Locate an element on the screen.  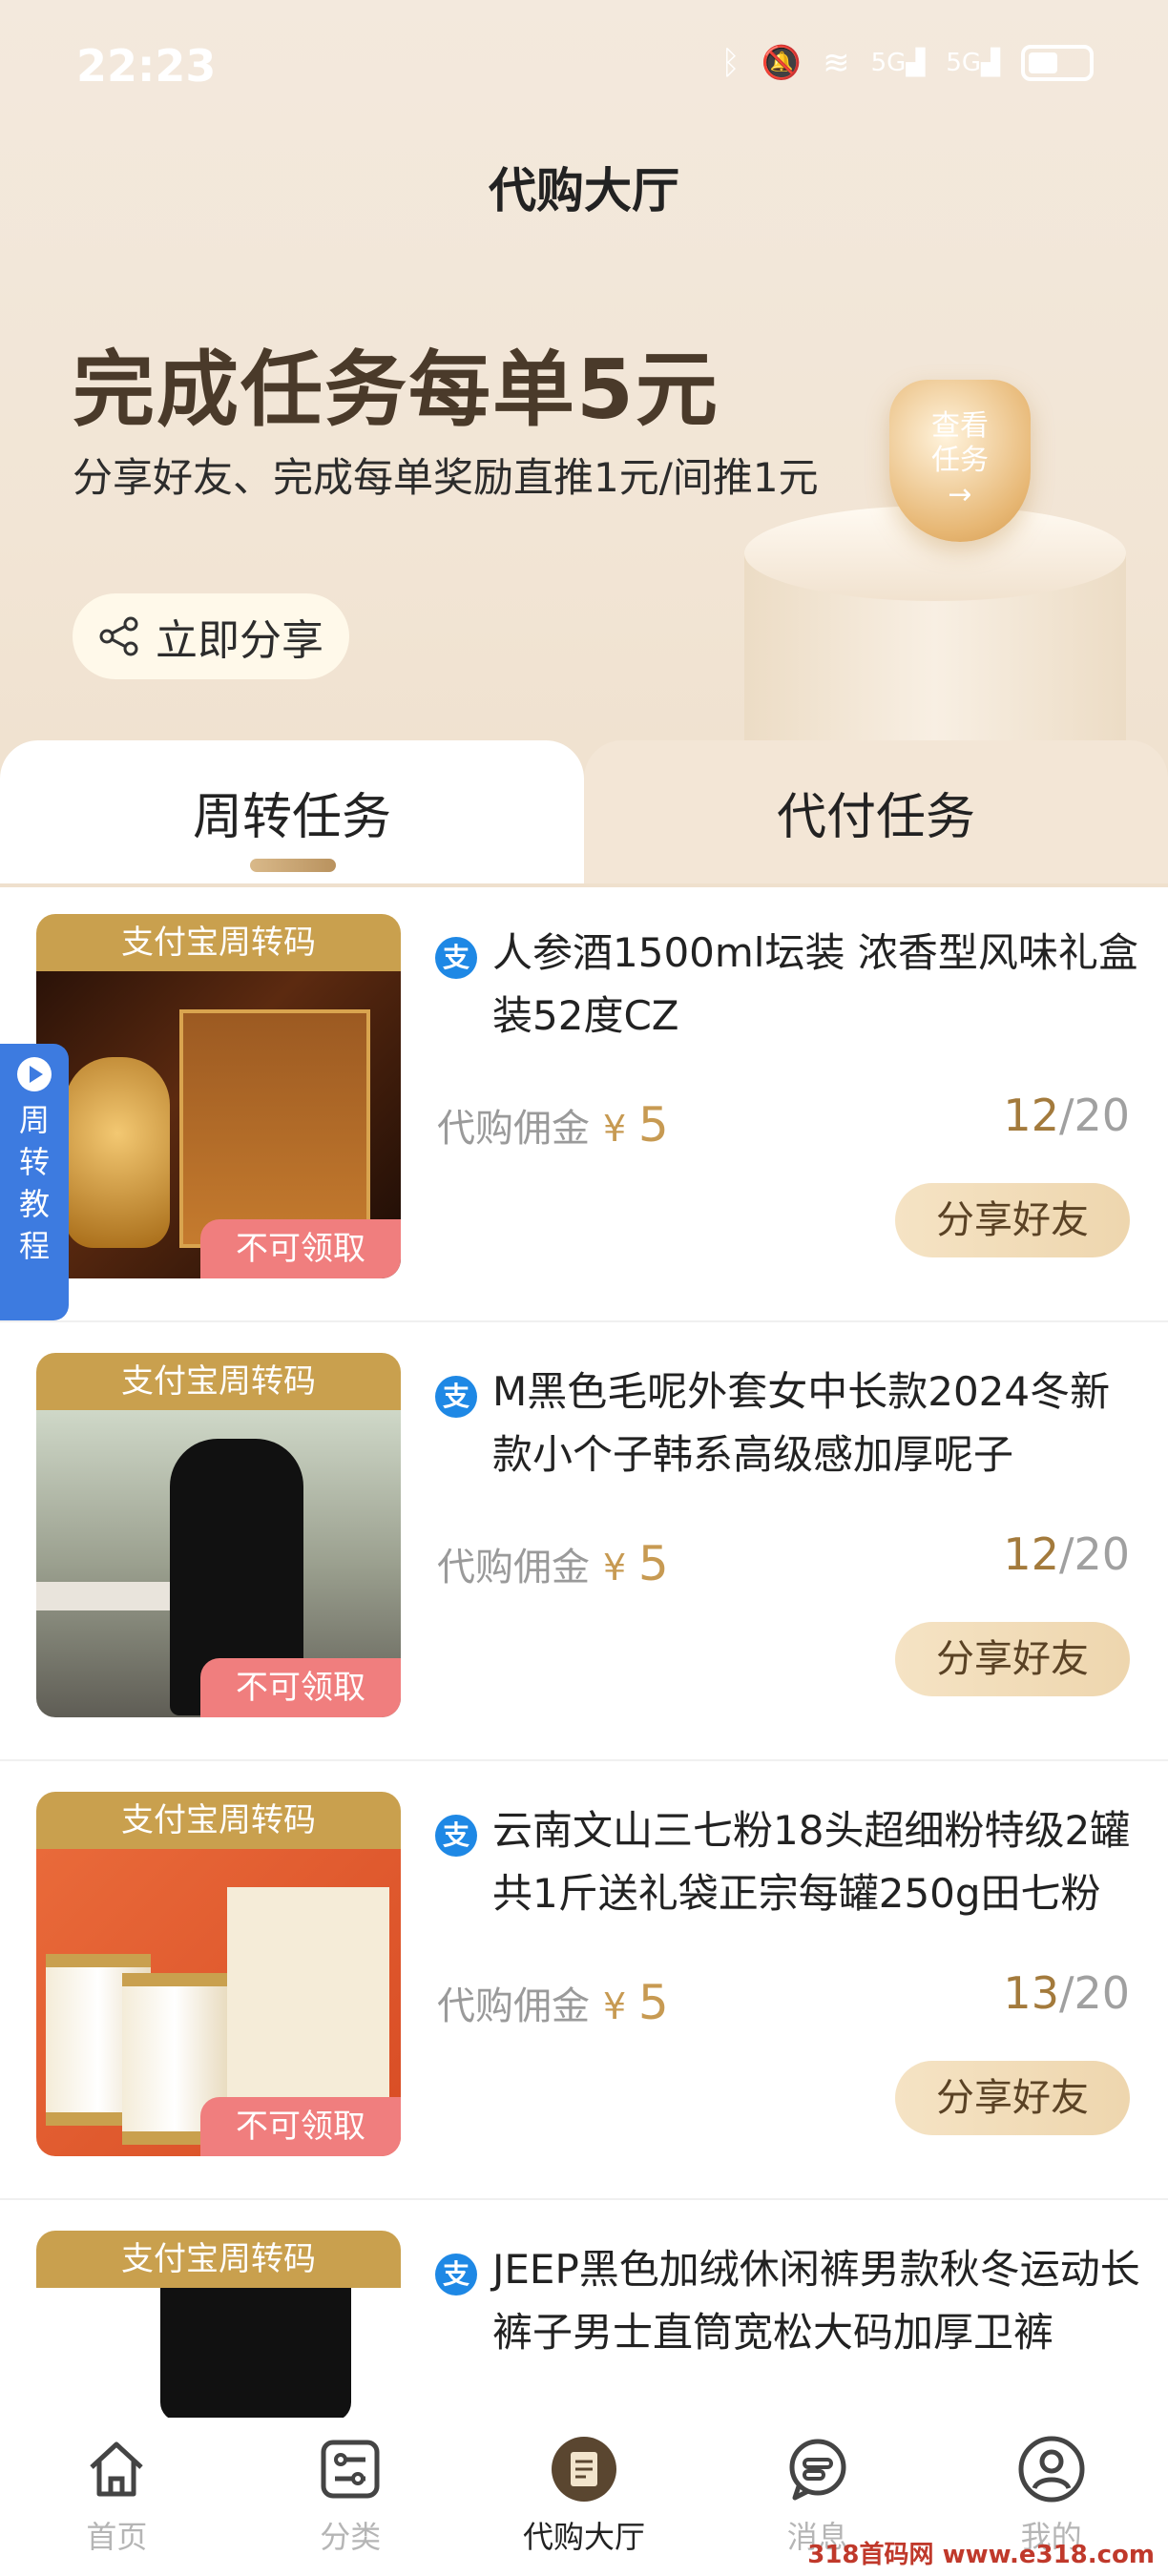
table-shape is located at coordinates (108, 1596).